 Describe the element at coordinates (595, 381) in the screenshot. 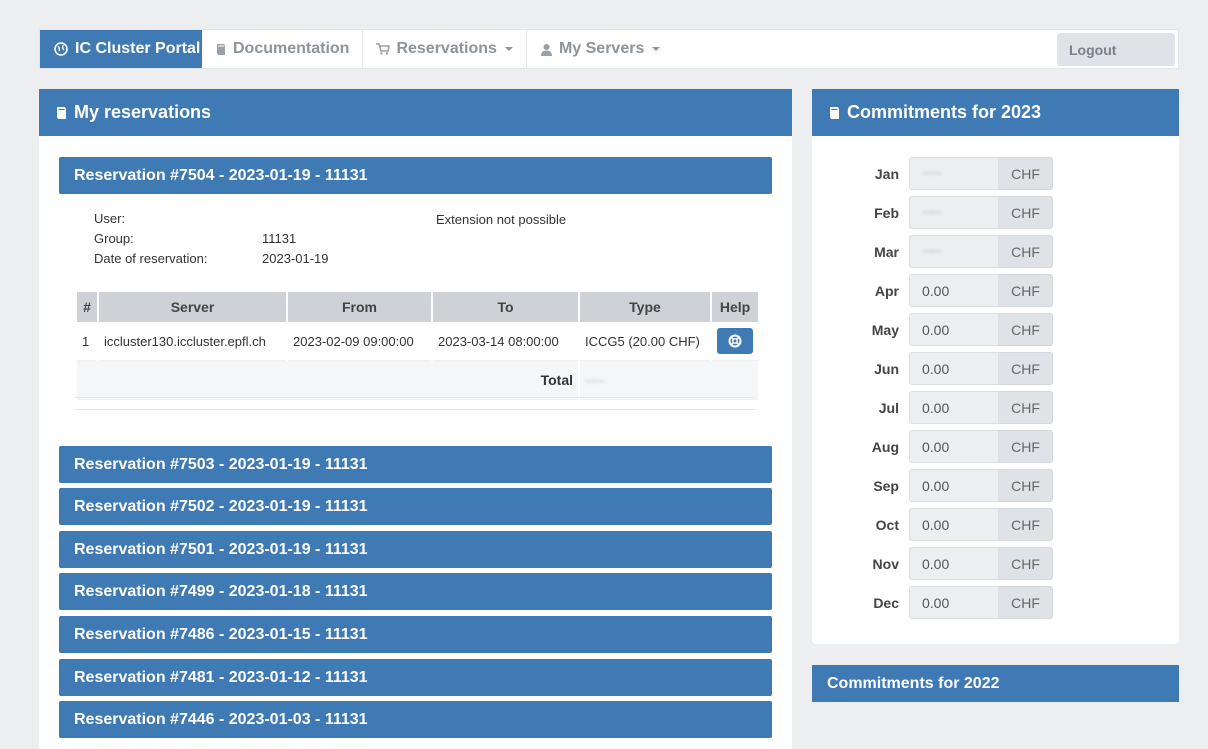

I see `redacted-total: ~~~` at that location.